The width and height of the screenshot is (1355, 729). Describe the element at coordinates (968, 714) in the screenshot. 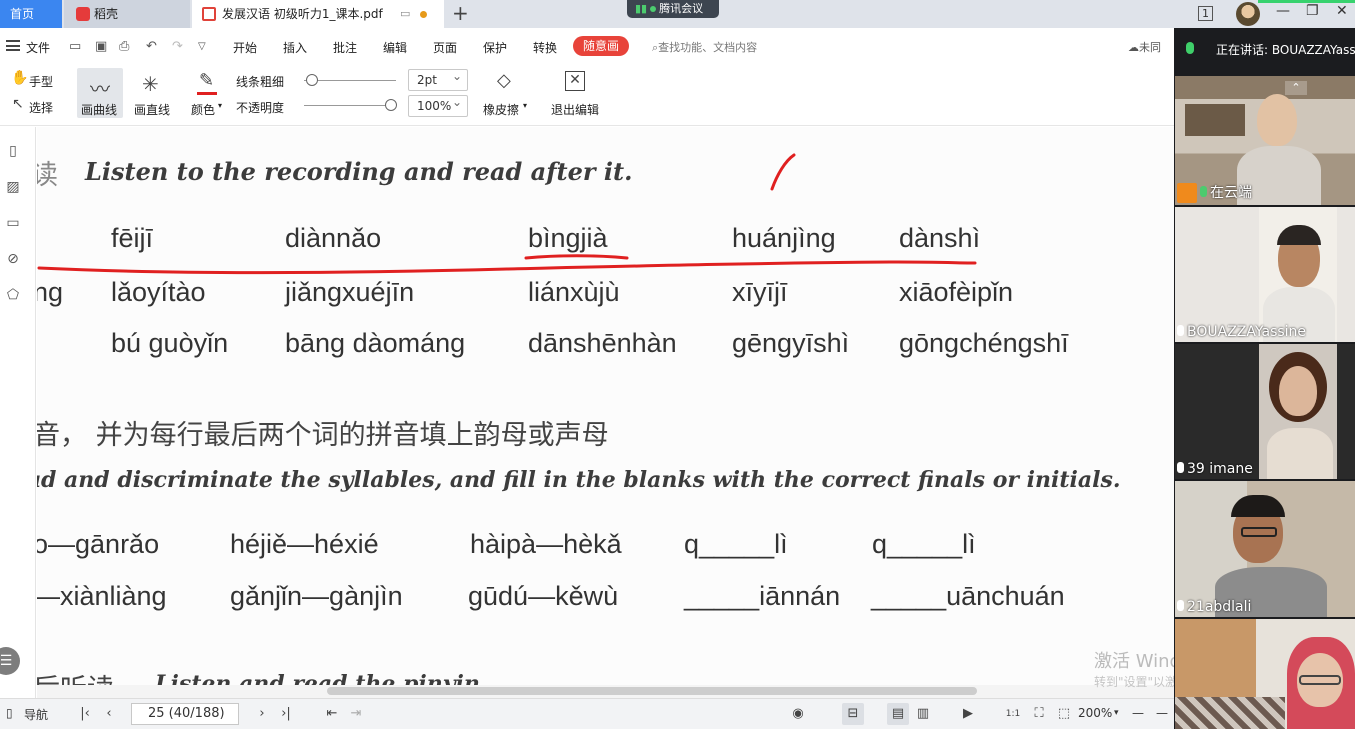

I see `play-icon: ▶` at that location.